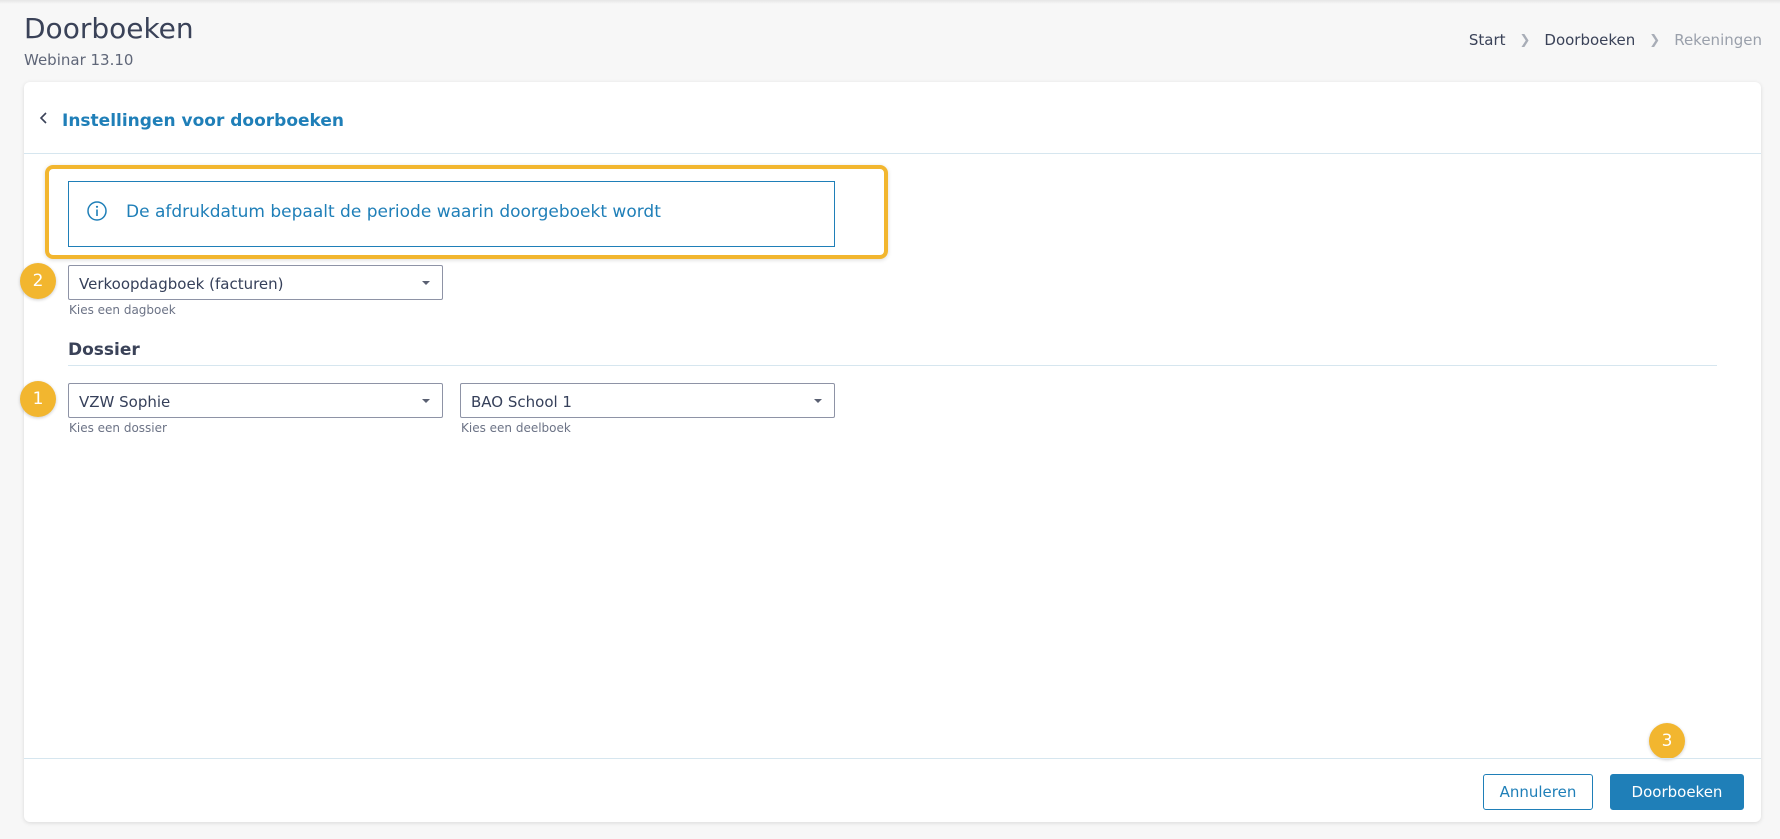  What do you see at coordinates (647, 400) in the screenshot?
I see `subledger-select: BAO School 1` at bounding box center [647, 400].